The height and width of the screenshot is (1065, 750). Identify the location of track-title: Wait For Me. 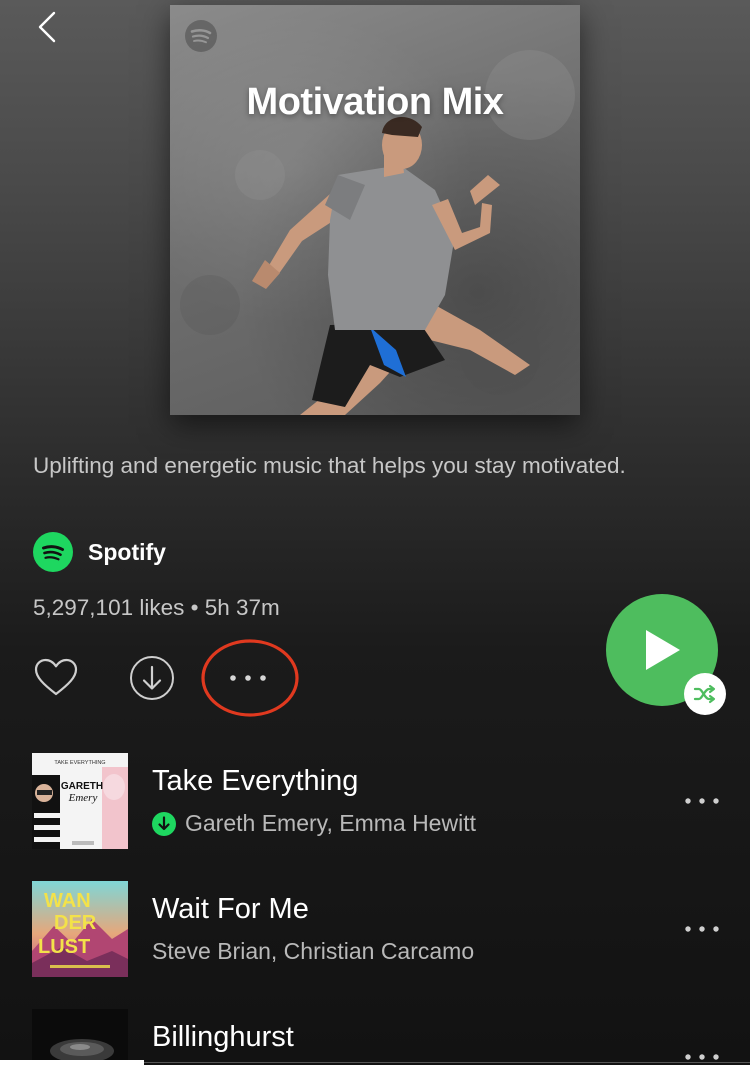
(230, 909).